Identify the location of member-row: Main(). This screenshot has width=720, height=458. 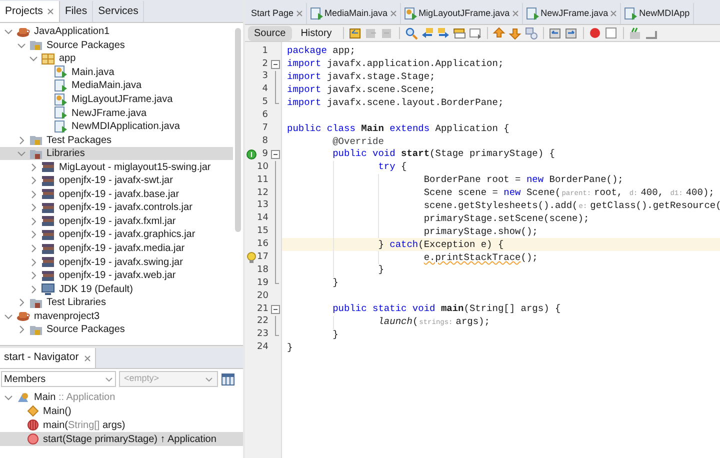
(121, 411).